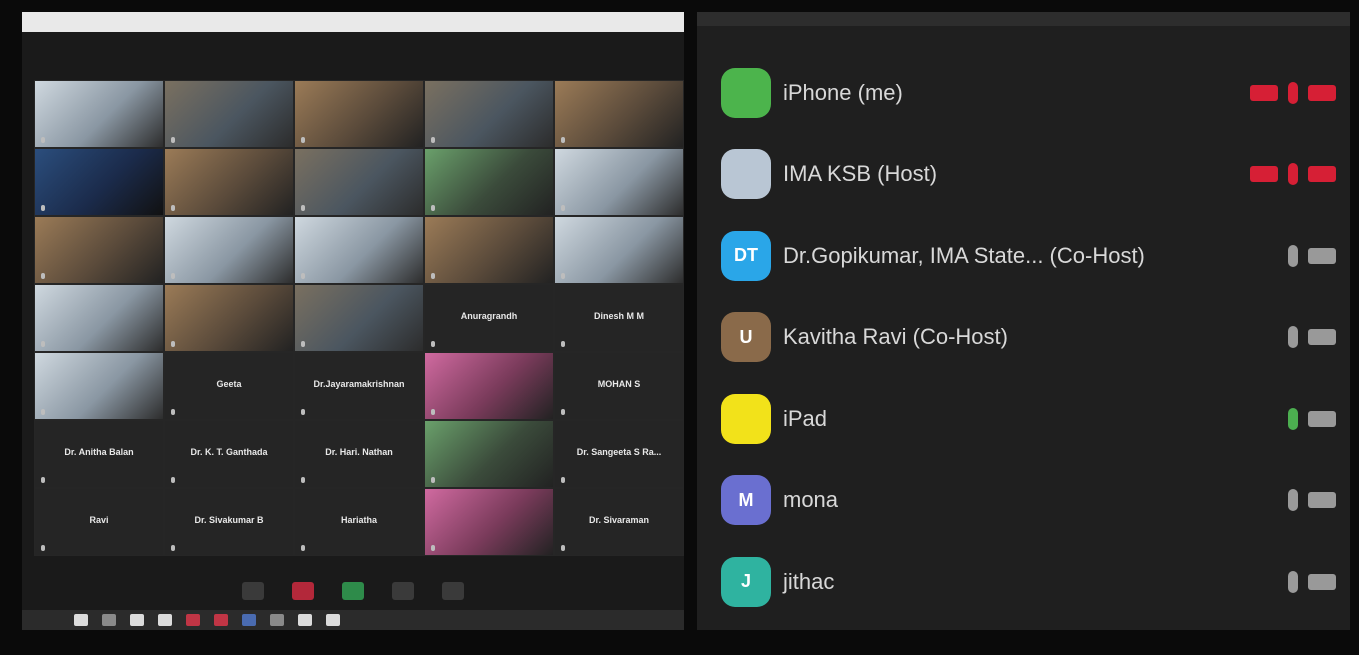 The image size is (1359, 655). I want to click on participant-row: IMA KSB (Host), so click(1023, 175).